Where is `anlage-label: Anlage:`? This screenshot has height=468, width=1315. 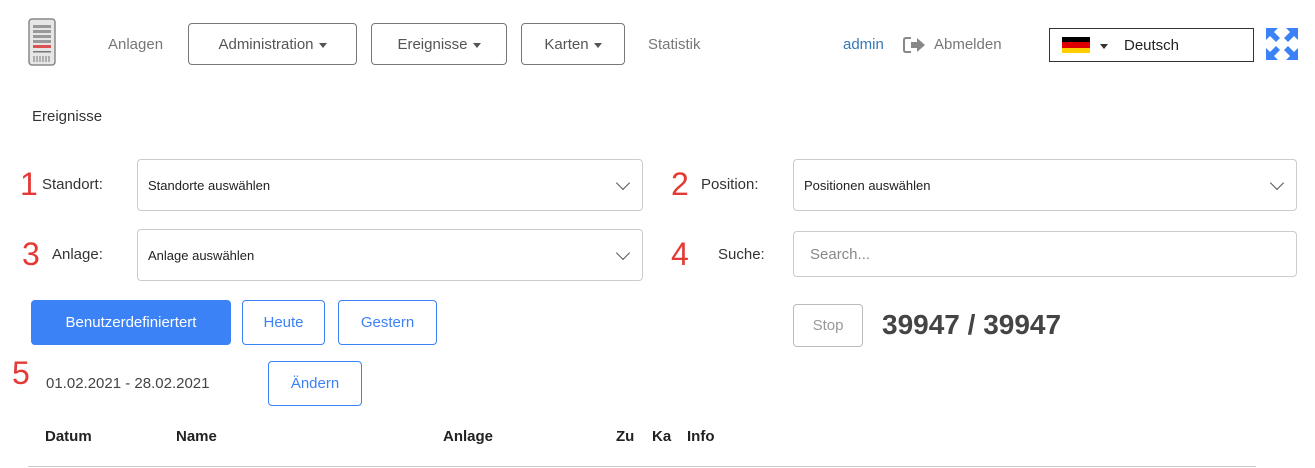
anlage-label: Anlage: is located at coordinates (77, 254).